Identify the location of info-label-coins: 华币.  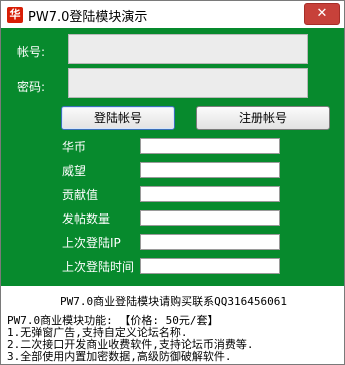
(74, 147).